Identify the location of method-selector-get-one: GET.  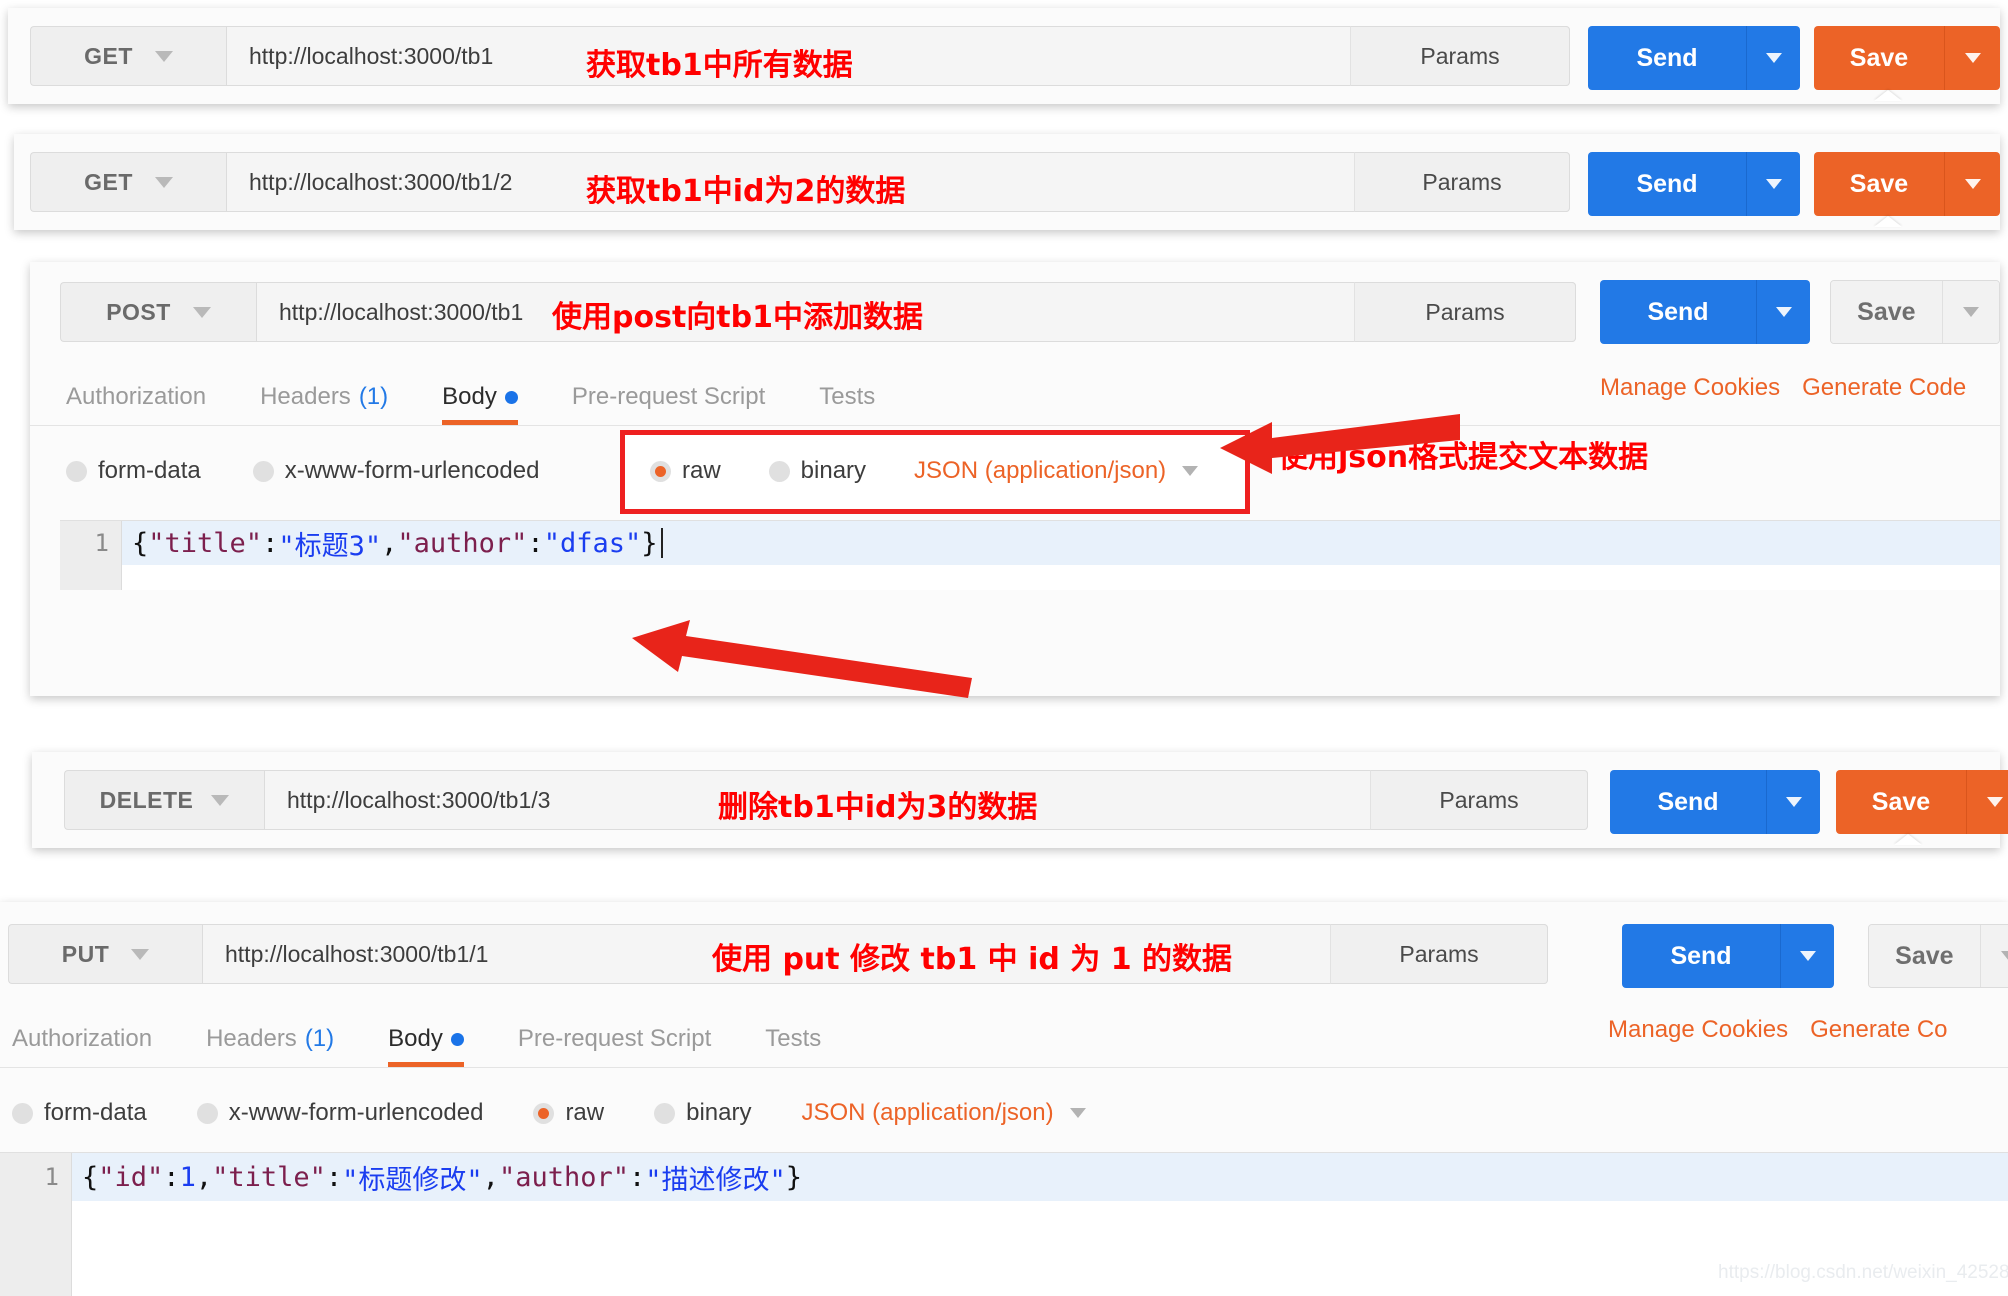
(128, 182).